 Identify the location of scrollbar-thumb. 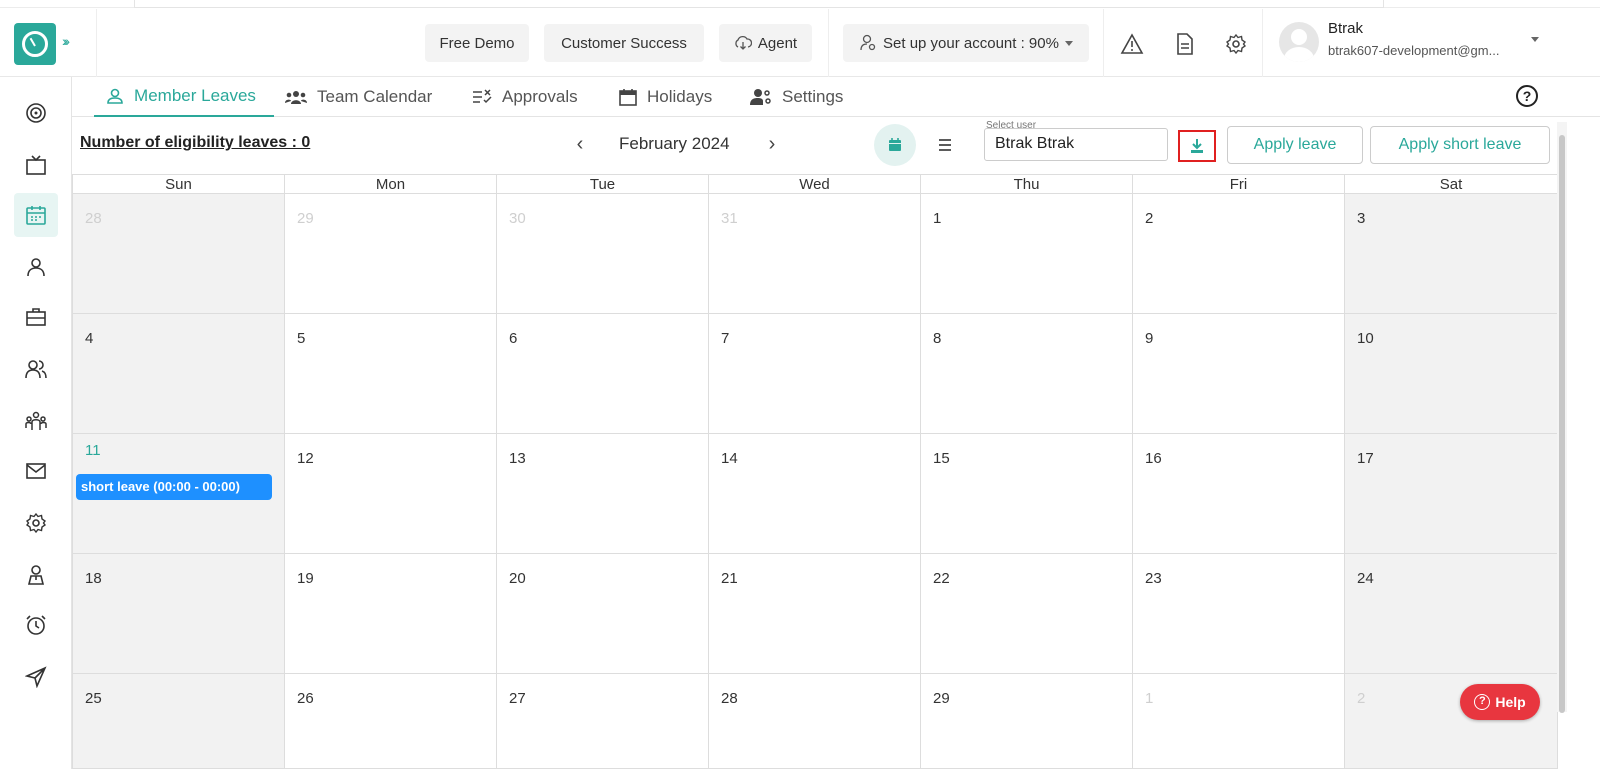
(1562, 424).